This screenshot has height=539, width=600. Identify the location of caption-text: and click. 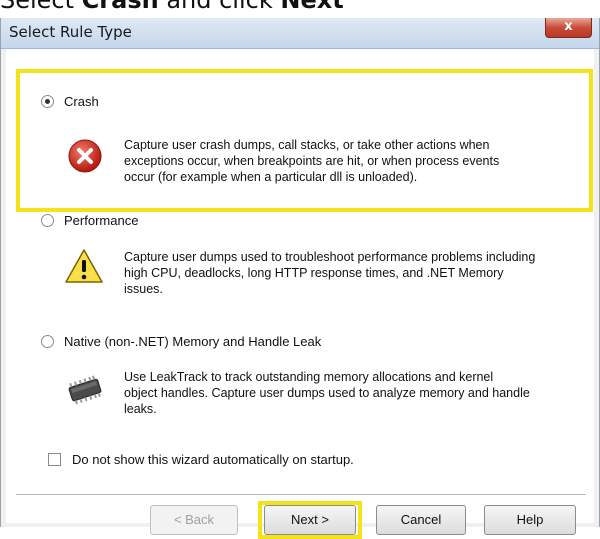
(219, 7).